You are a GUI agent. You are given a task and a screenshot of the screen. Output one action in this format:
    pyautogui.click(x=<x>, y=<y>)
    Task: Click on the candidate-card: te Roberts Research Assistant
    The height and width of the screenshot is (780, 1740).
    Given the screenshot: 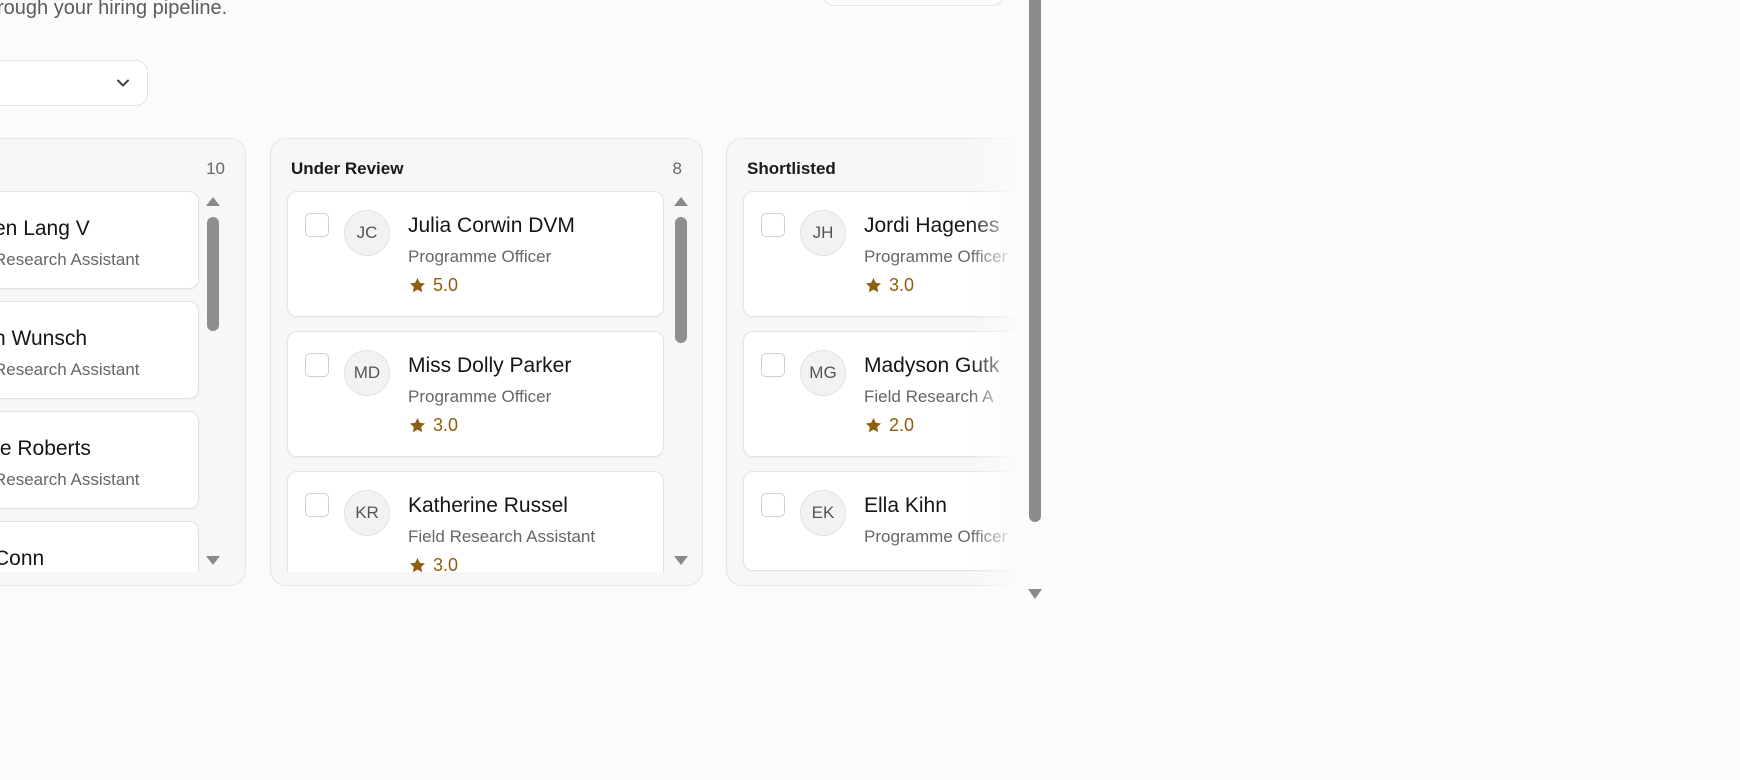 What is the action you would take?
    pyautogui.click(x=99, y=460)
    